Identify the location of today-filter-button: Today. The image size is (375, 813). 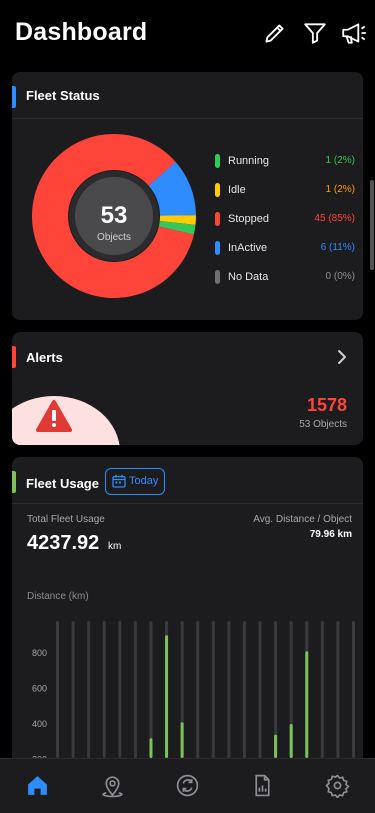
(135, 481).